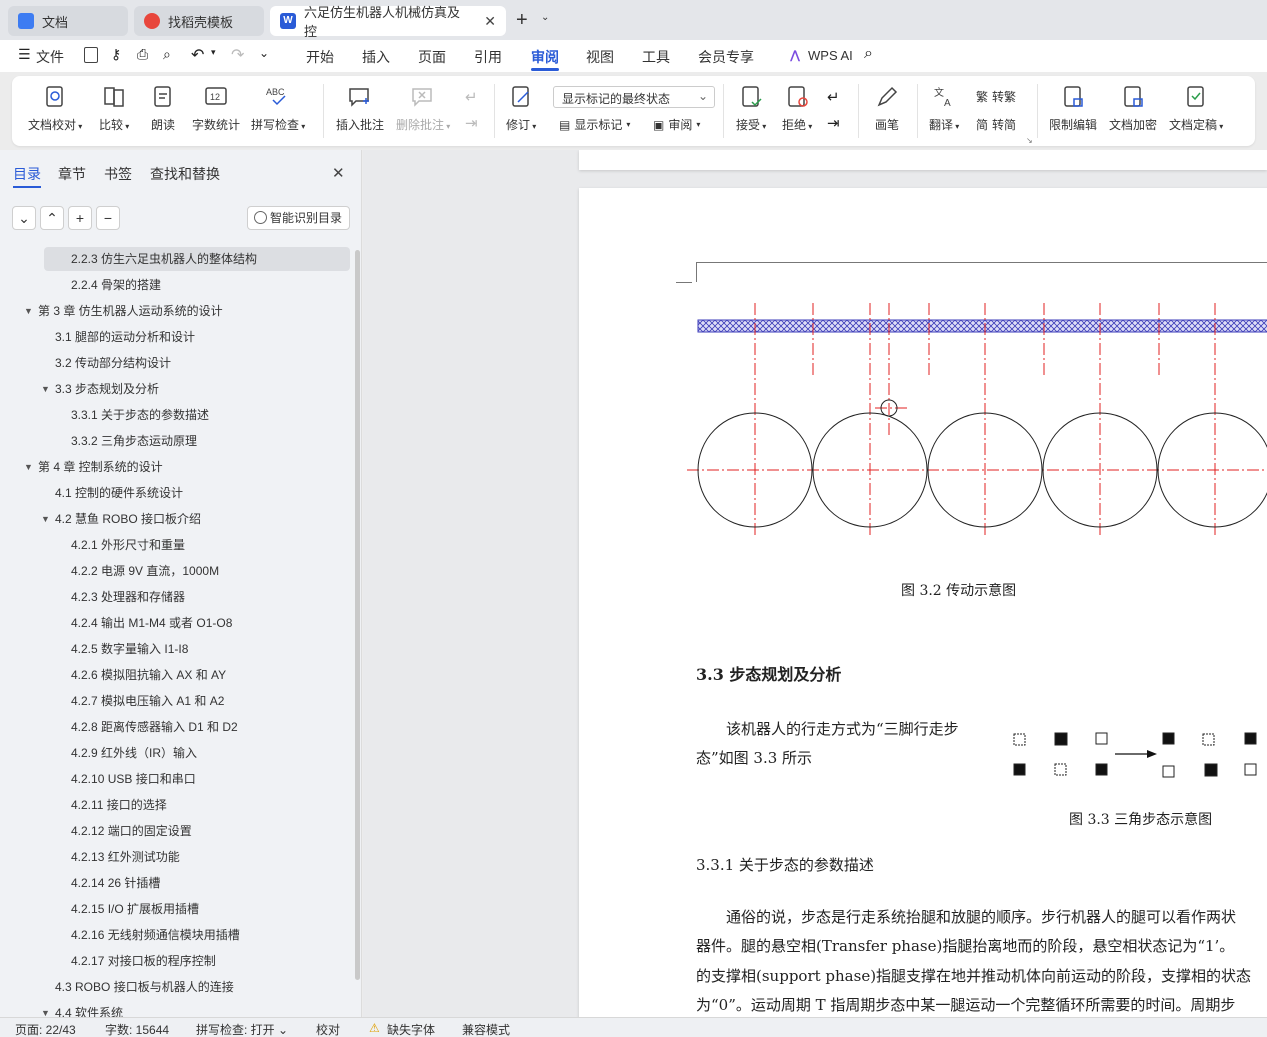 Image resolution: width=1267 pixels, height=1037 pixels. I want to click on toc-item: 2.2.4 骨架的搭建, so click(170, 285).